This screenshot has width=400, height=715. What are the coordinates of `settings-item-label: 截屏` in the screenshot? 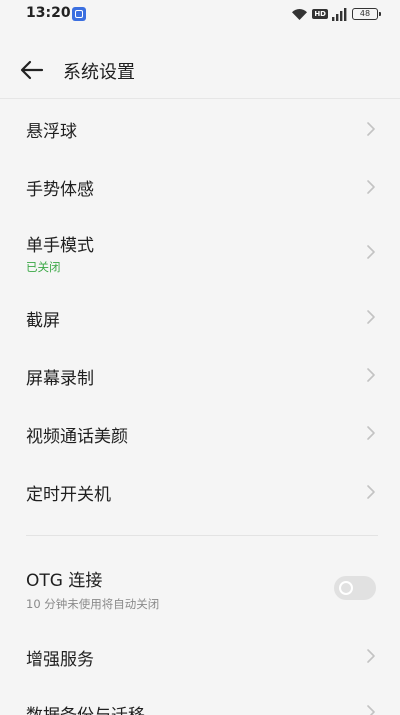 It's located at (43, 321).